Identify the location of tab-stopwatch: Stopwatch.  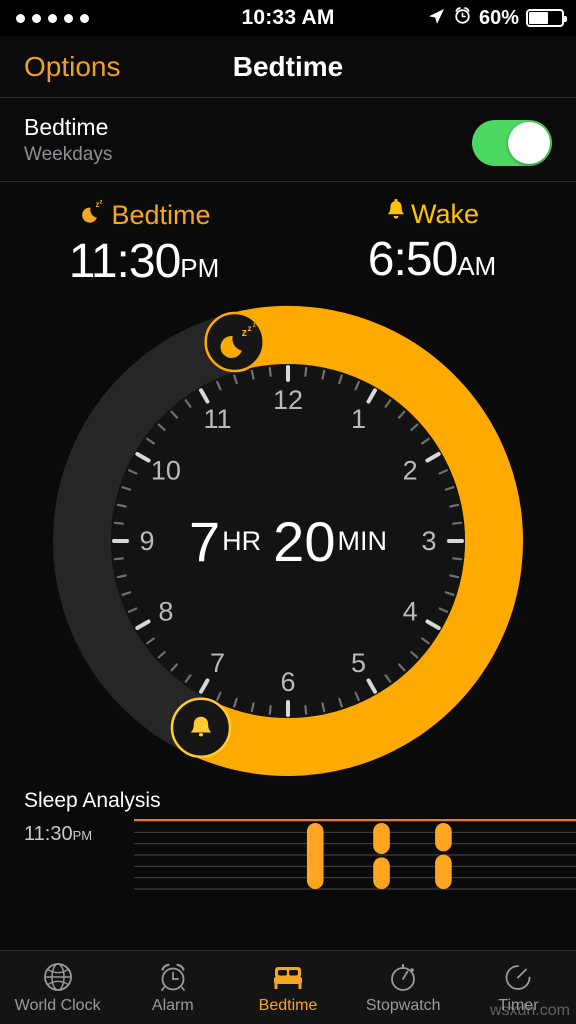
(403, 987).